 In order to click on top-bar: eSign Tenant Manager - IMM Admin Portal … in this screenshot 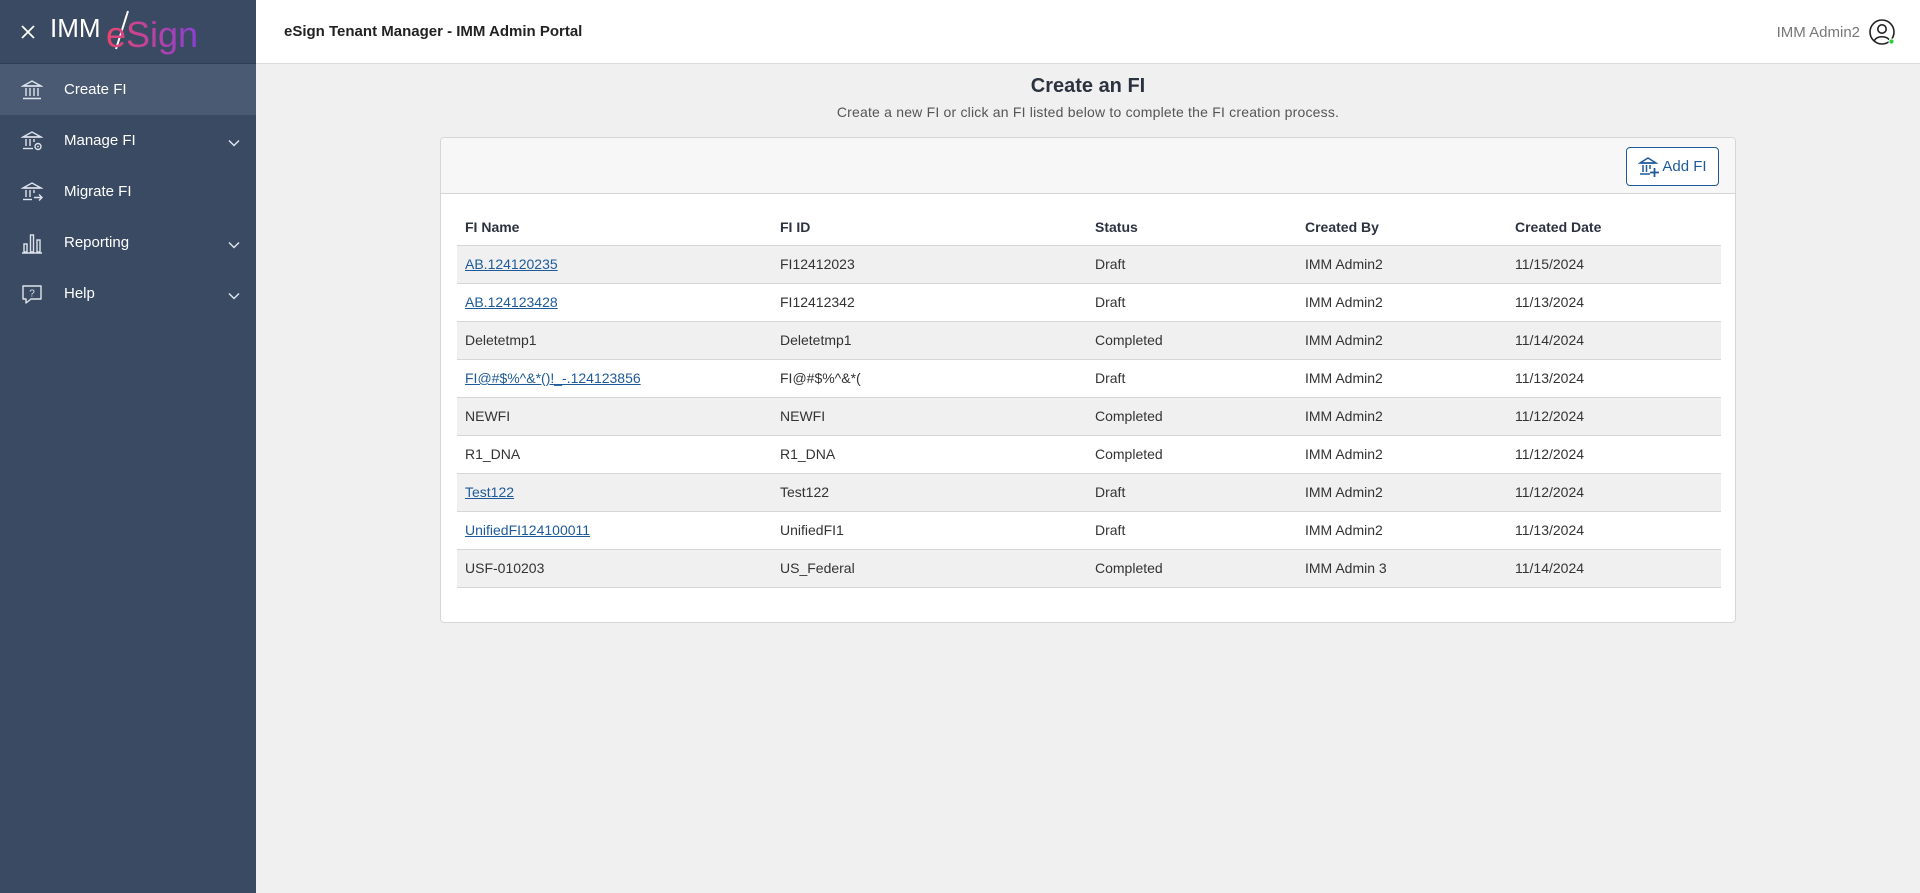, I will do `click(1088, 32)`.